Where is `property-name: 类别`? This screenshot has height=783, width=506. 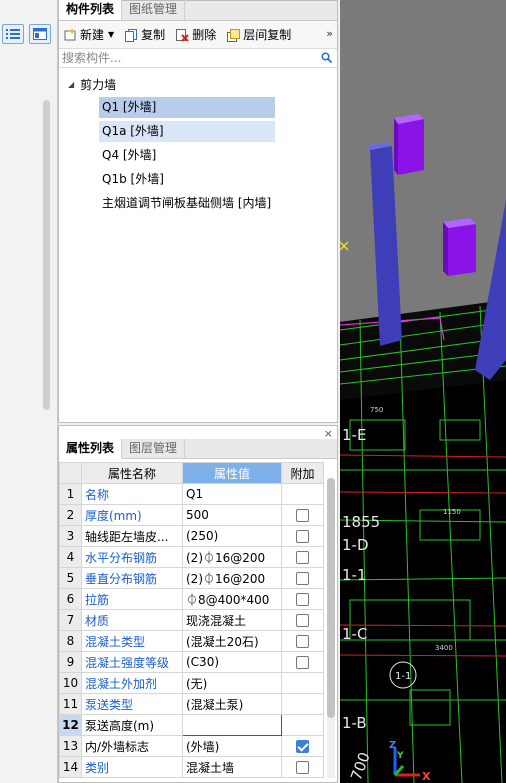 property-name: 类别 is located at coordinates (132, 767).